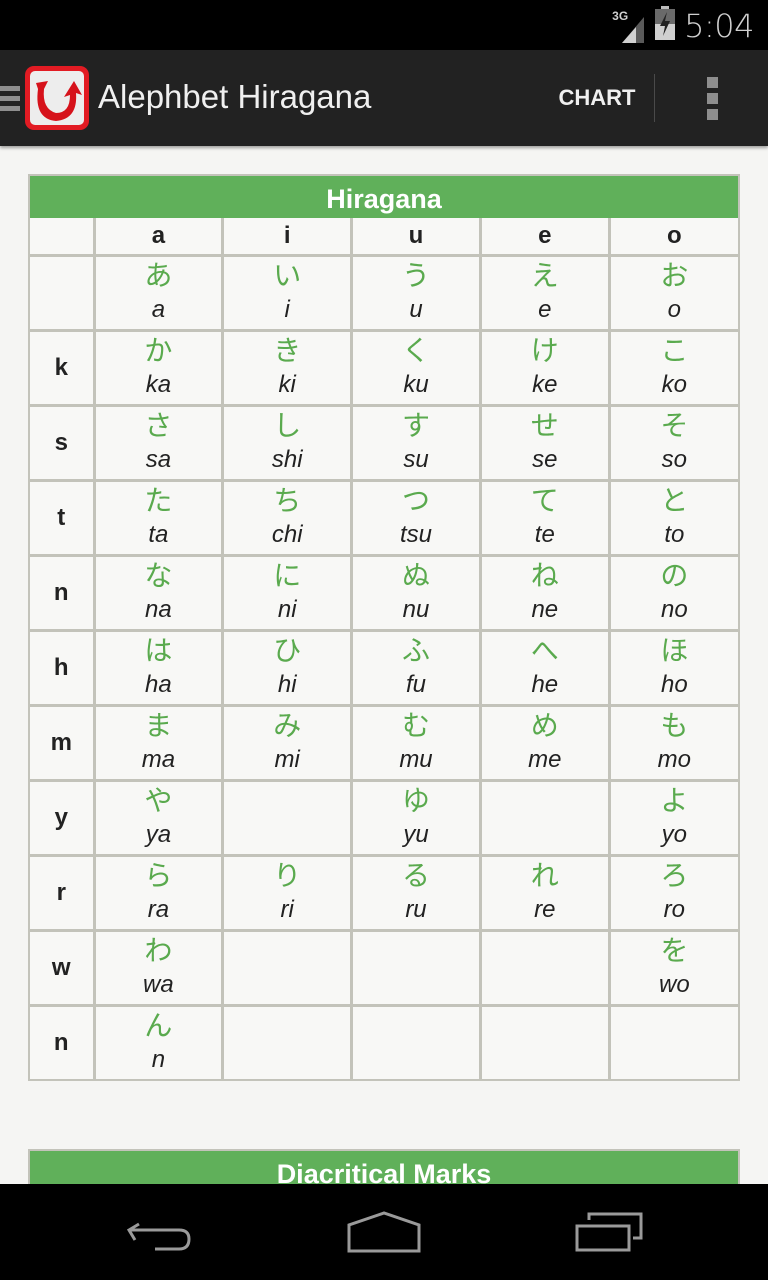  I want to click on kana-cell: た ta, so click(158, 518).